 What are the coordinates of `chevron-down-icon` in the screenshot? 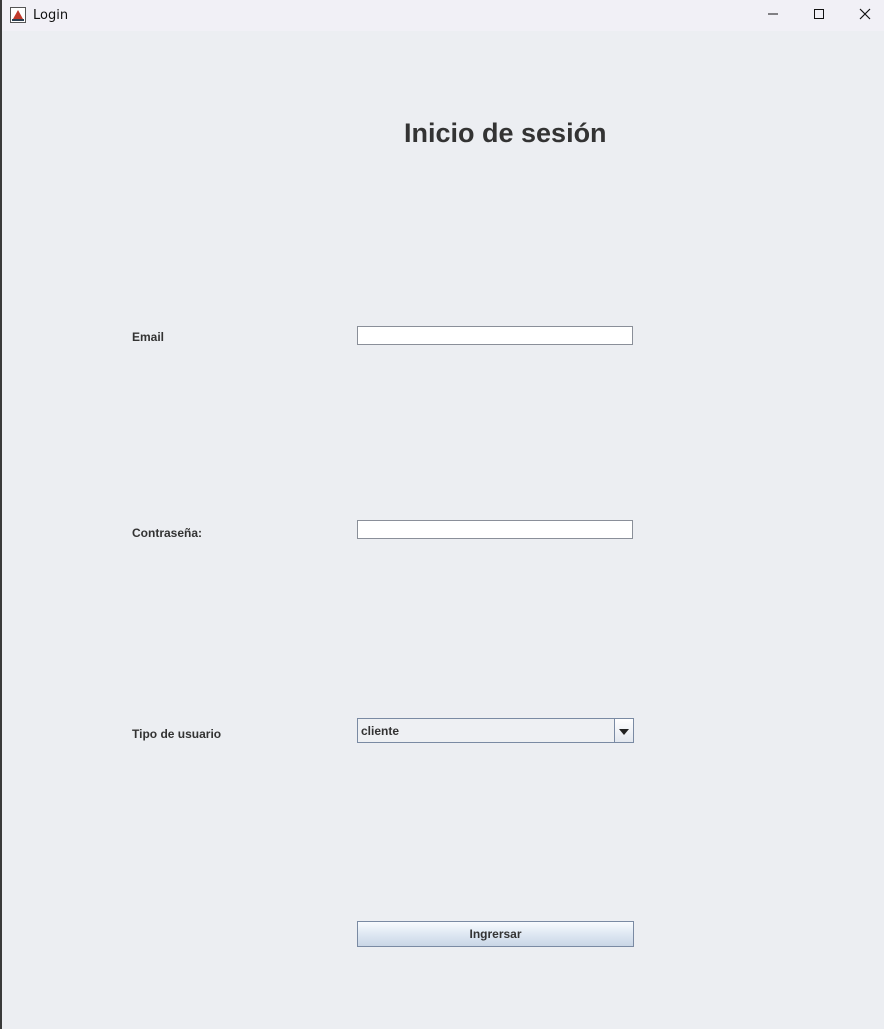 It's located at (624, 731).